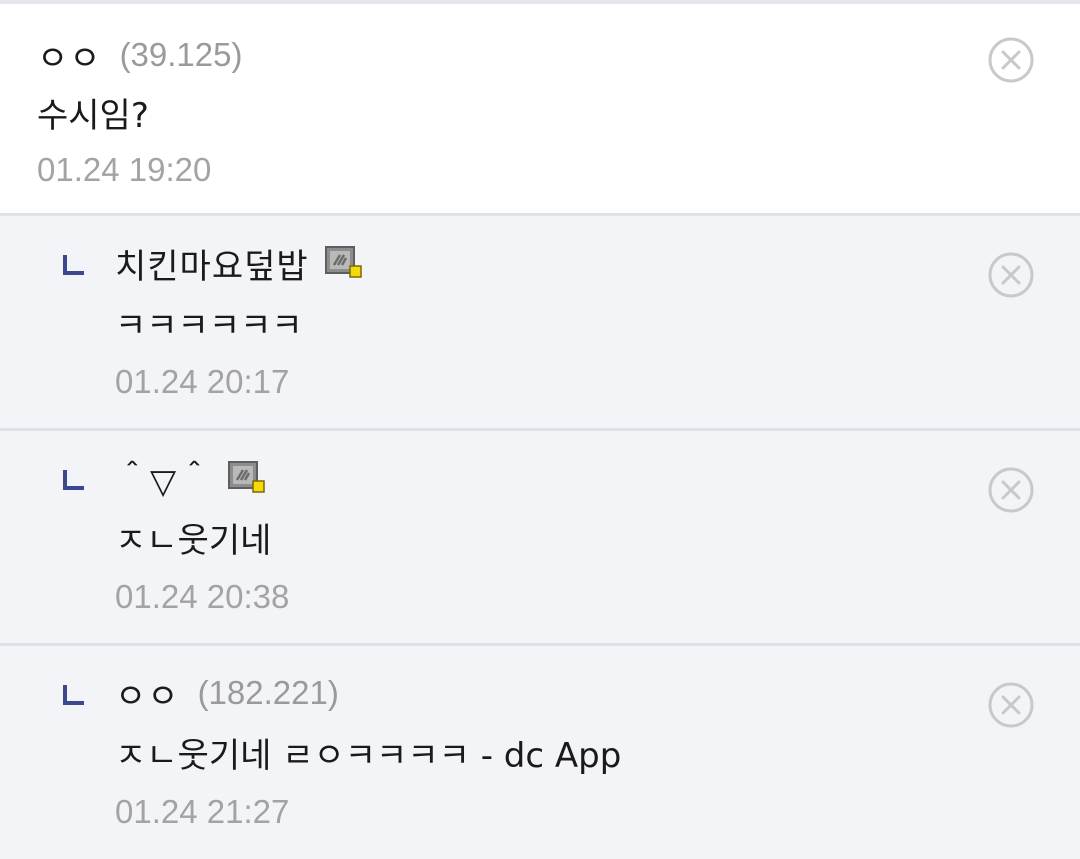 The height and width of the screenshot is (859, 1080). Describe the element at coordinates (202, 381) in the screenshot. I see `comment-date: 01.24 20:17` at that location.